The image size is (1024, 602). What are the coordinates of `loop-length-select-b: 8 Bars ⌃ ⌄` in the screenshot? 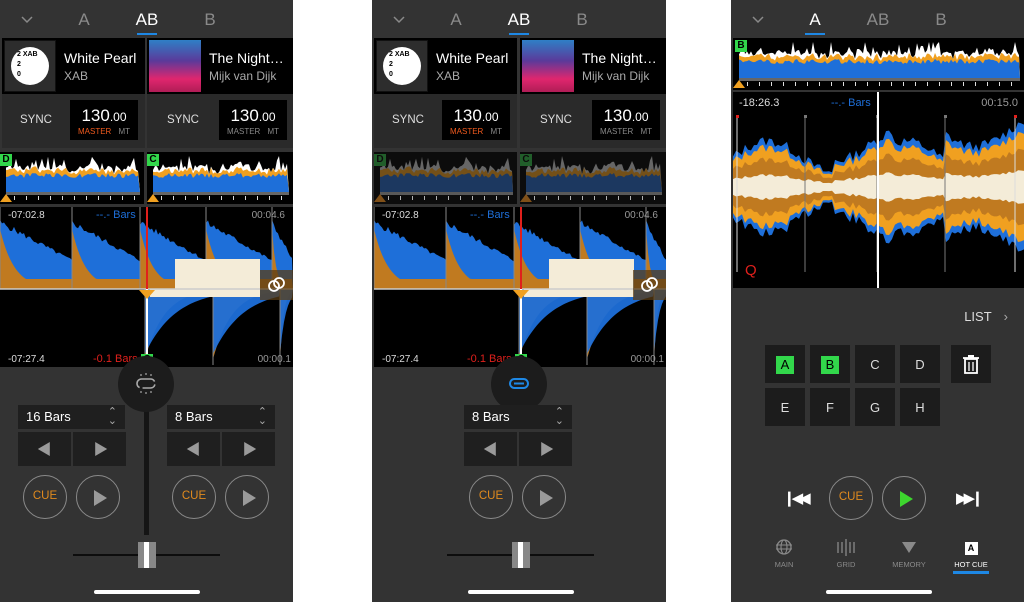 It's located at (221, 417).